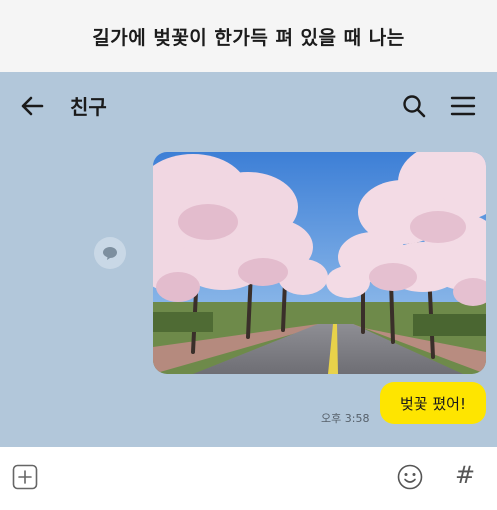  I want to click on arrow-left-icon, so click(32, 106).